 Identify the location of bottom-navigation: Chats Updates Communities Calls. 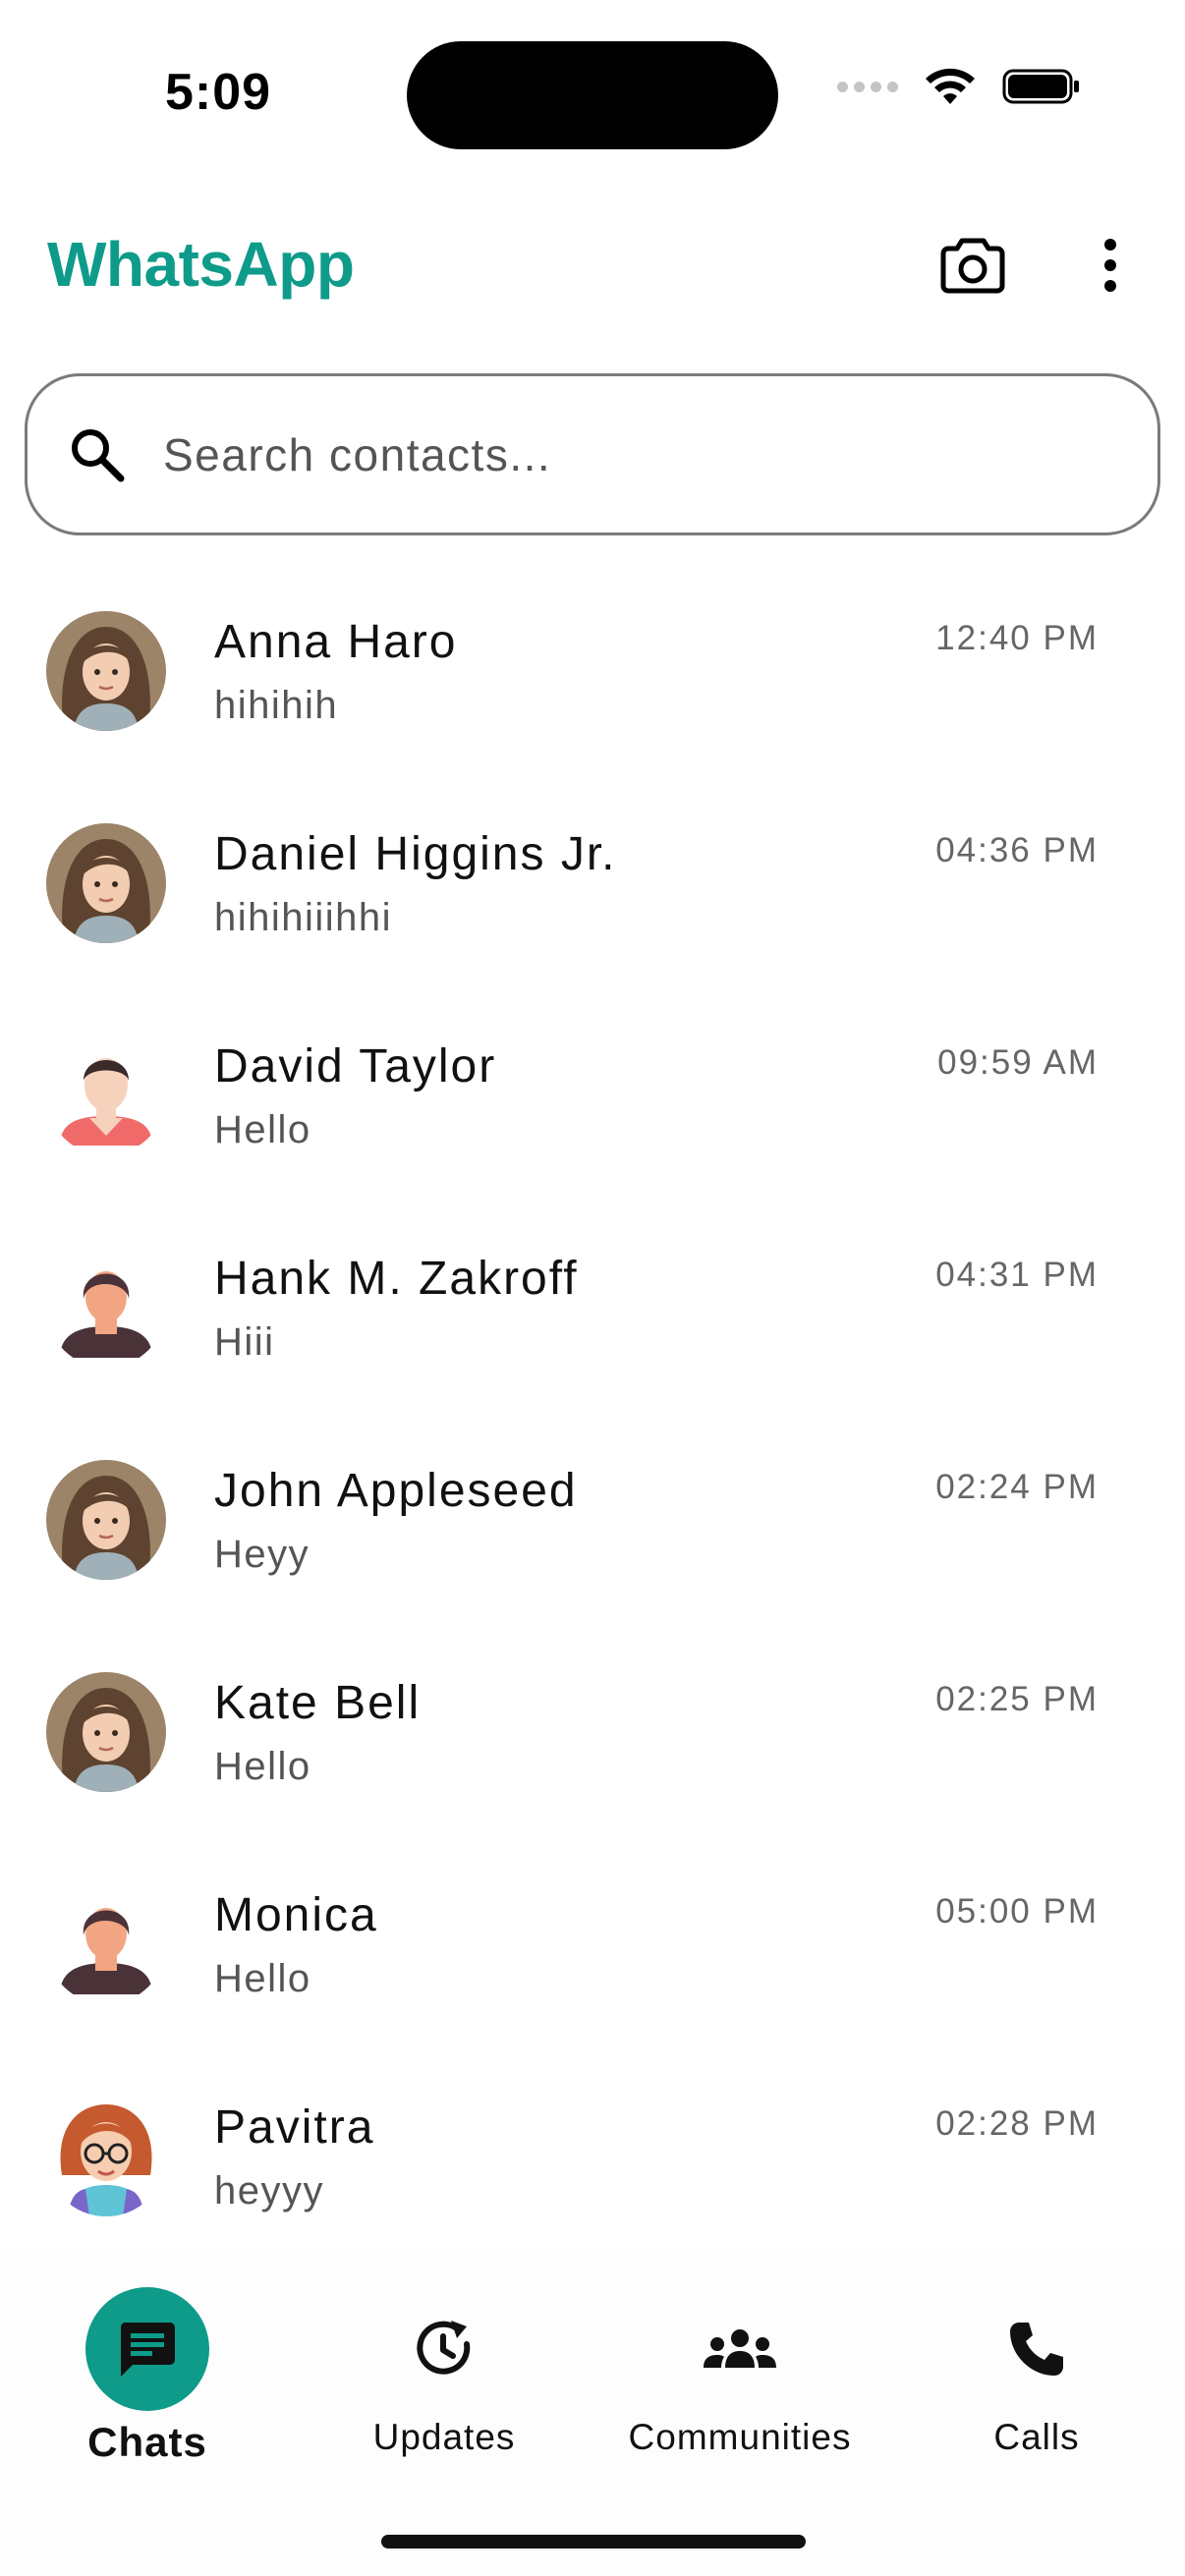
(592, 2412).